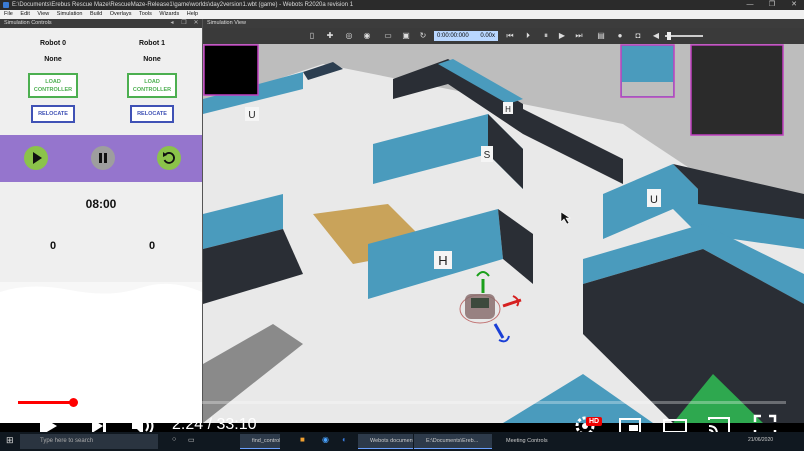  I want to click on open-world-icon: ▭, so click(388, 36).